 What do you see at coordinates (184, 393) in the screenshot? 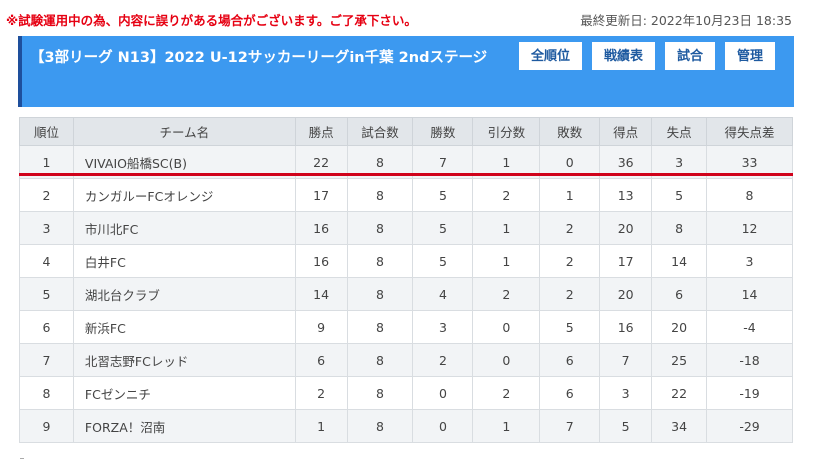
I see `team-name-cell: FCゼンニチ` at bounding box center [184, 393].